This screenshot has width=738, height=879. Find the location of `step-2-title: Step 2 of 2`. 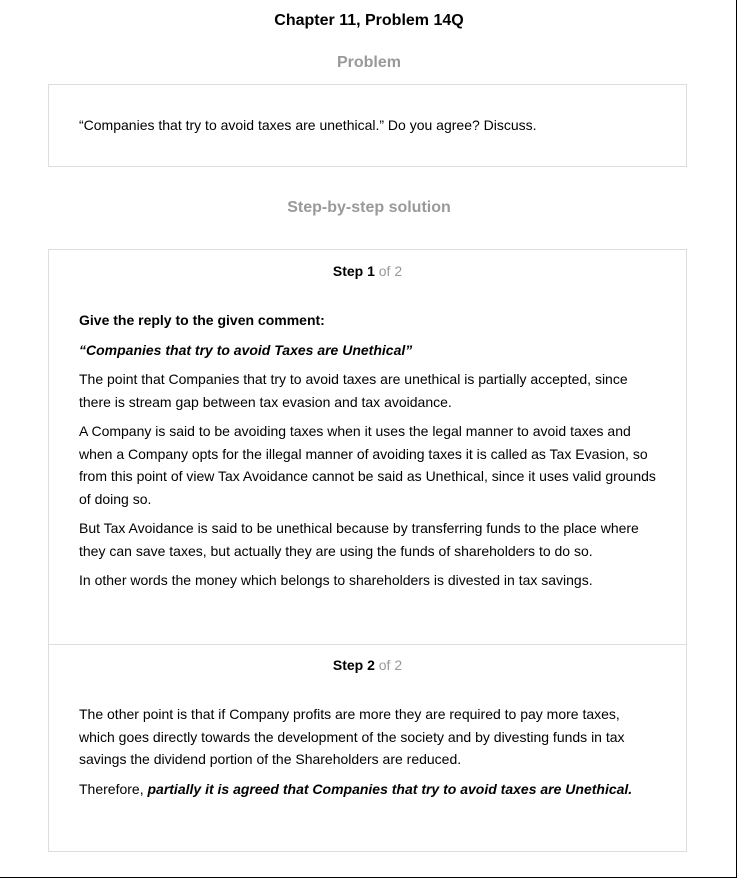

step-2-title: Step 2 of 2 is located at coordinates (367, 665).